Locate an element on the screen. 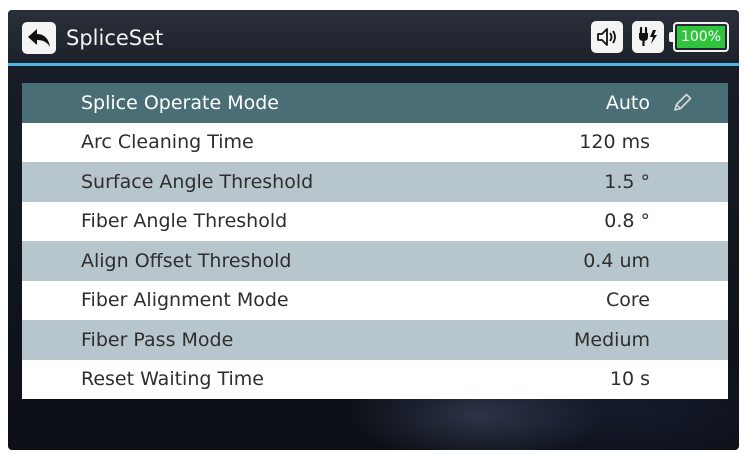 This screenshot has width=745, height=454. setting-value: 10 s is located at coordinates (629, 379).